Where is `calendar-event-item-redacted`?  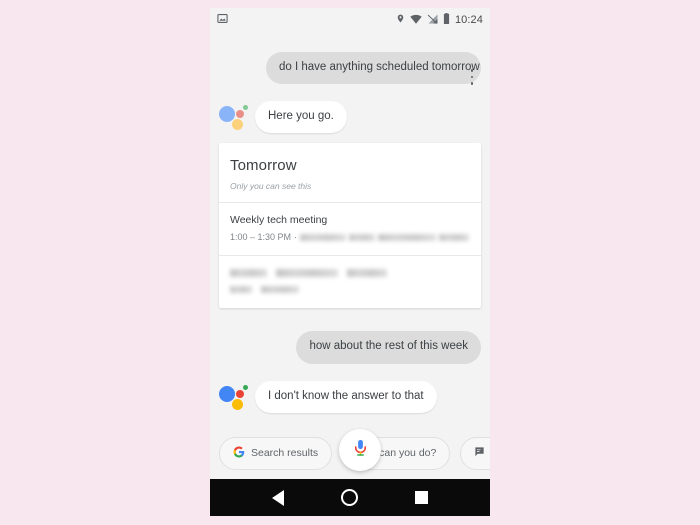 calendar-event-item-redacted is located at coordinates (350, 282).